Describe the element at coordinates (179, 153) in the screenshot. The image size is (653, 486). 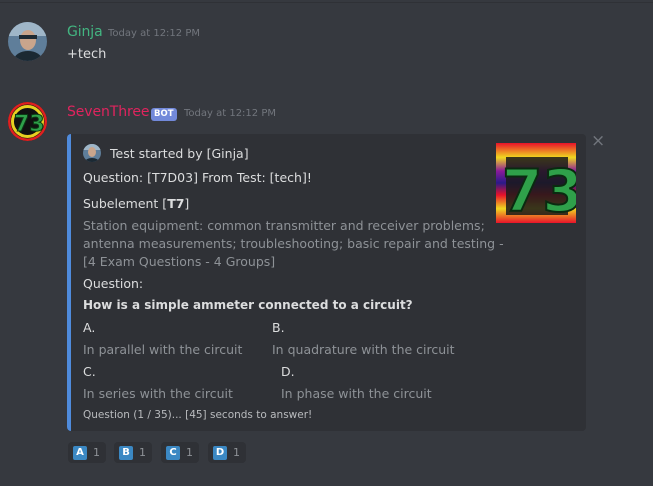
I see `embed-author: Test started by [Ginja]` at that location.